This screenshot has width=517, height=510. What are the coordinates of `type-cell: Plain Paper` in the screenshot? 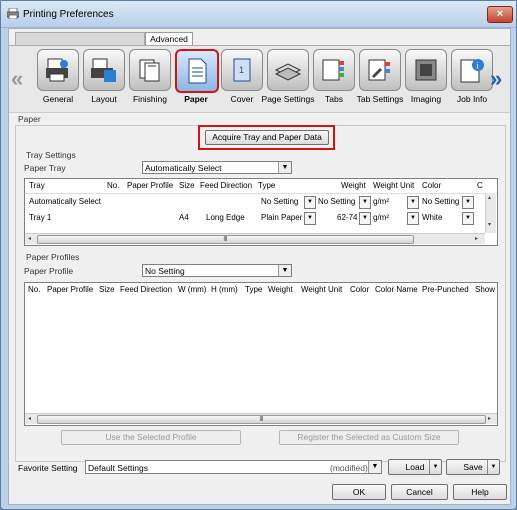 It's located at (282, 217).